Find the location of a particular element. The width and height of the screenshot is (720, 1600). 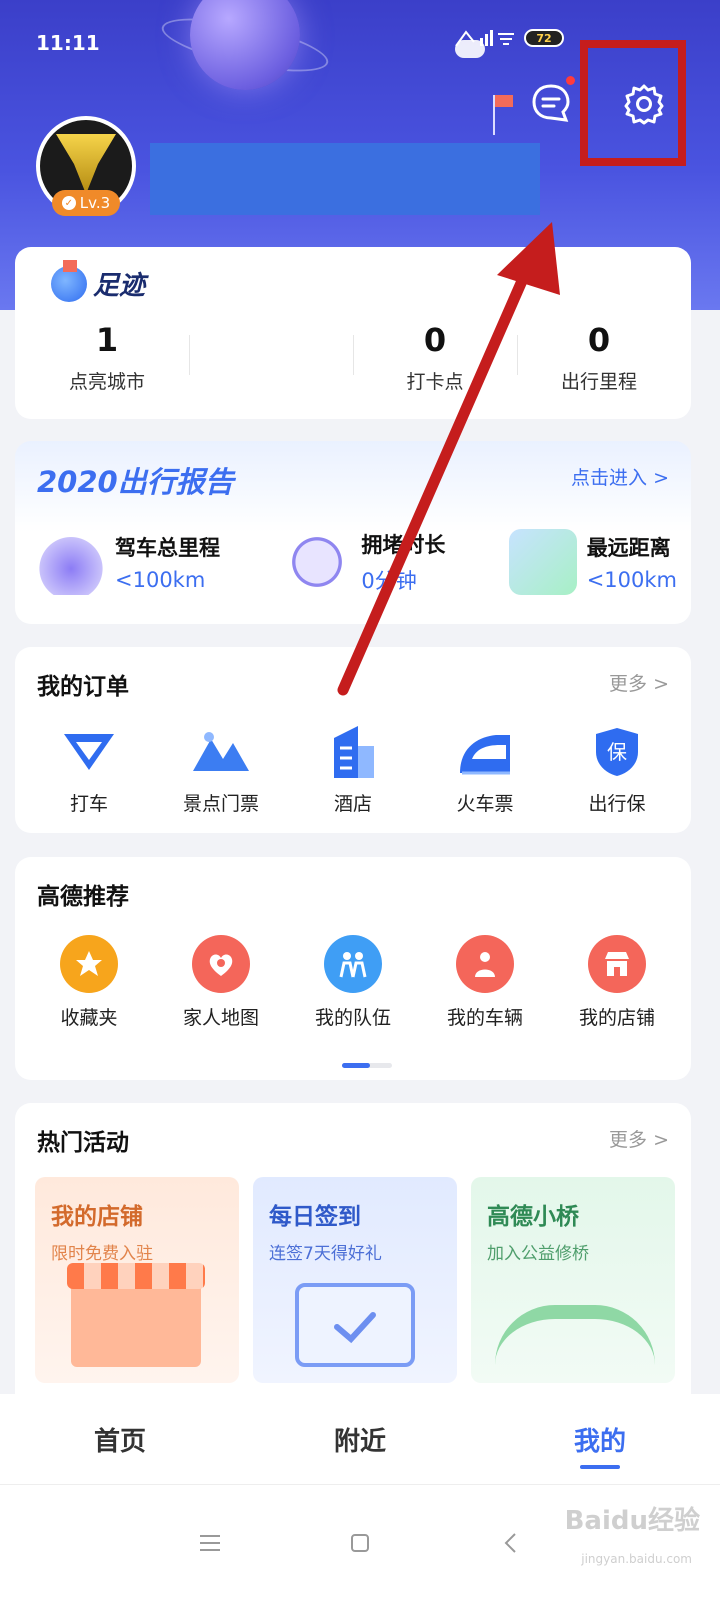

family-icon is located at coordinates (221, 964).